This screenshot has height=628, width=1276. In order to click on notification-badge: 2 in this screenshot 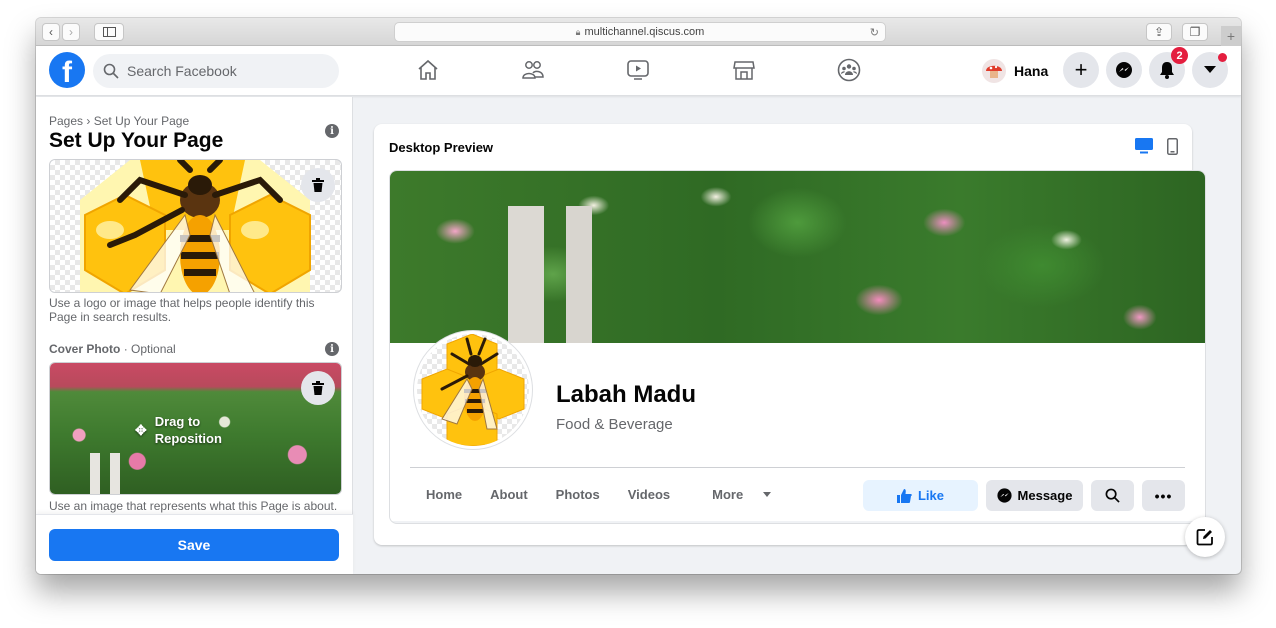, I will do `click(1179, 55)`.